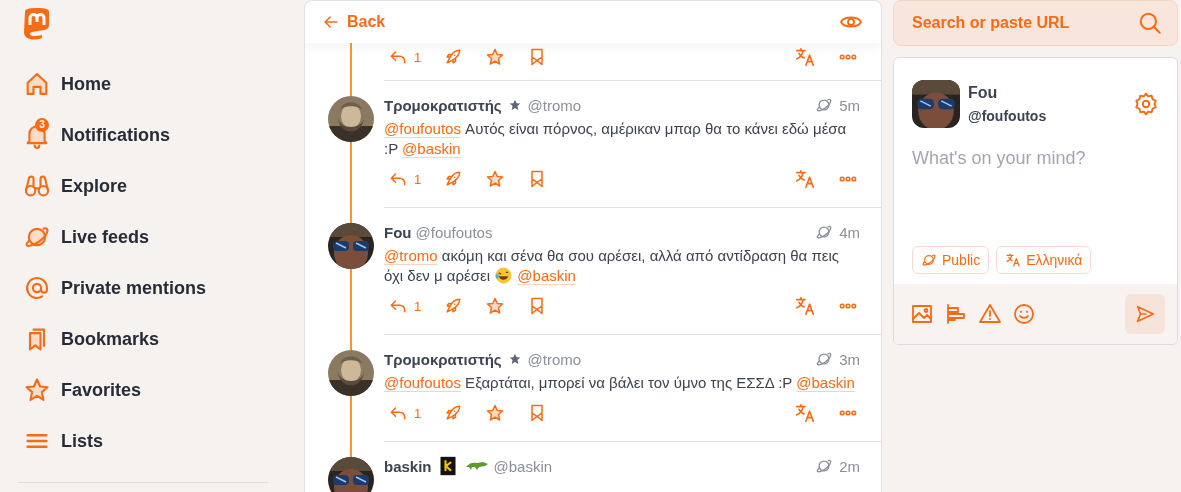  What do you see at coordinates (408, 466) in the screenshot?
I see `author-name: baskin` at bounding box center [408, 466].